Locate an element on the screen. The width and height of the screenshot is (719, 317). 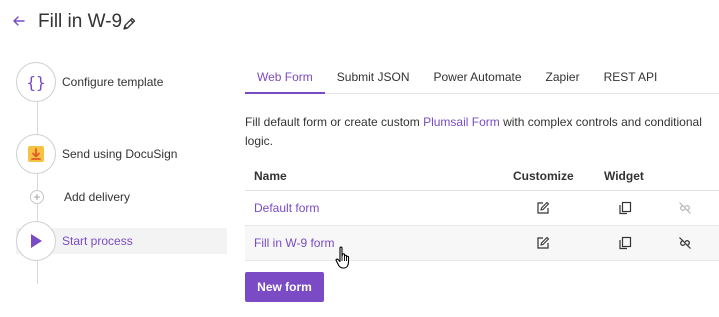
page-title: Fill in W-9 is located at coordinates (80, 21).